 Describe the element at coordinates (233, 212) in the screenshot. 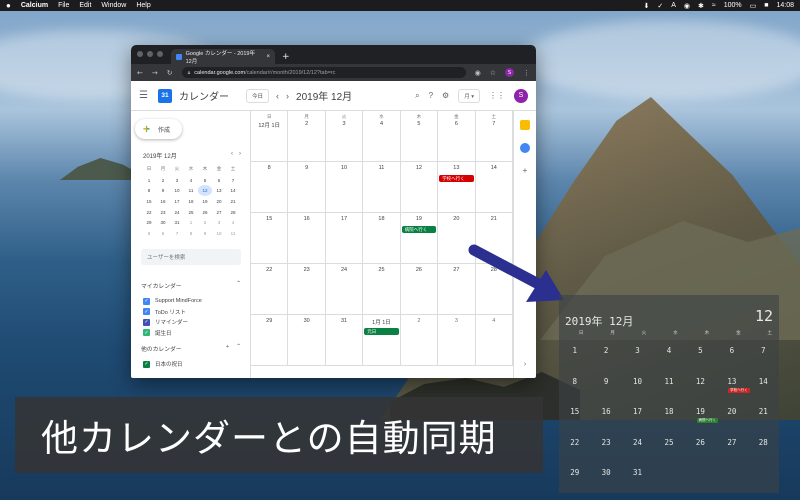

I see `mini-day: 28` at that location.